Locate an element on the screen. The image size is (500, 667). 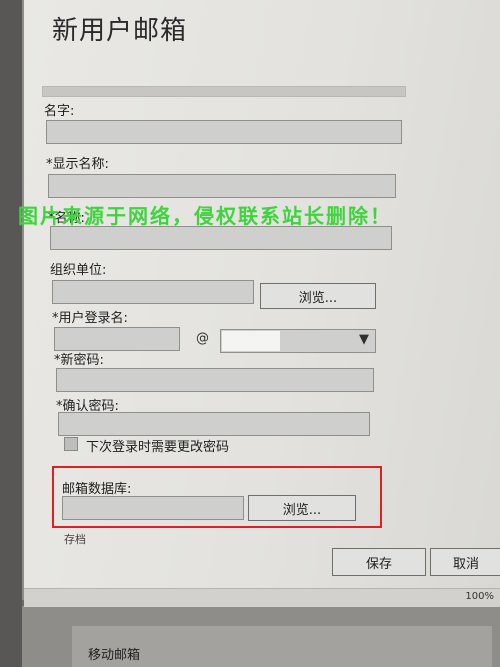
name-label: 名字: is located at coordinates (59, 111).